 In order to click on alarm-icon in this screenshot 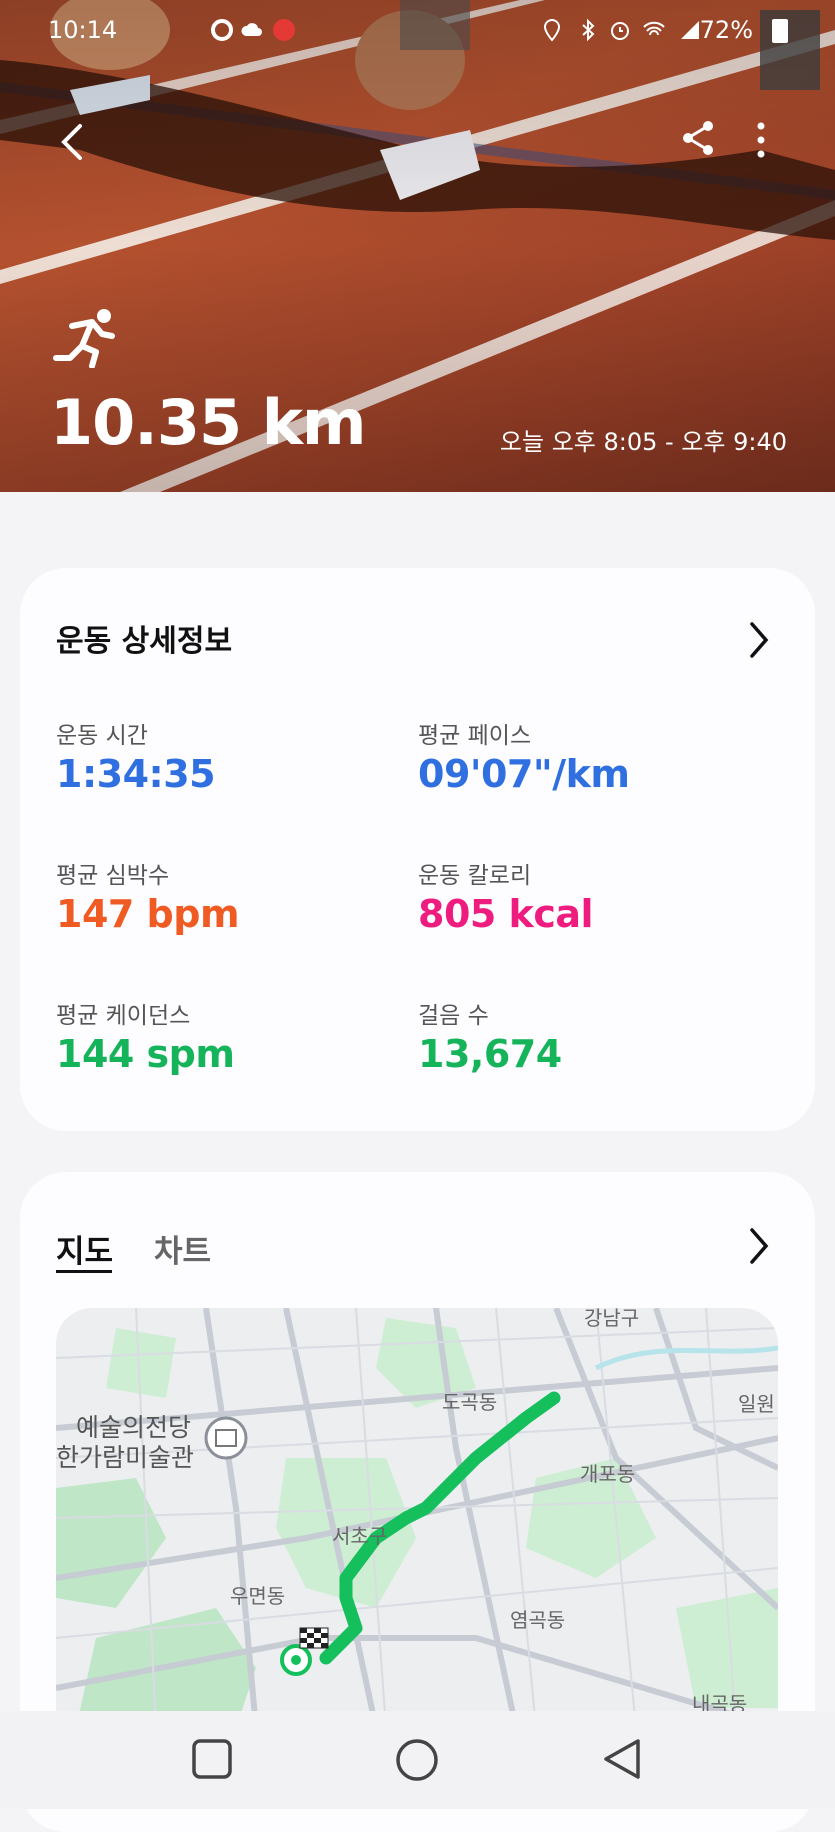, I will do `click(620, 31)`.